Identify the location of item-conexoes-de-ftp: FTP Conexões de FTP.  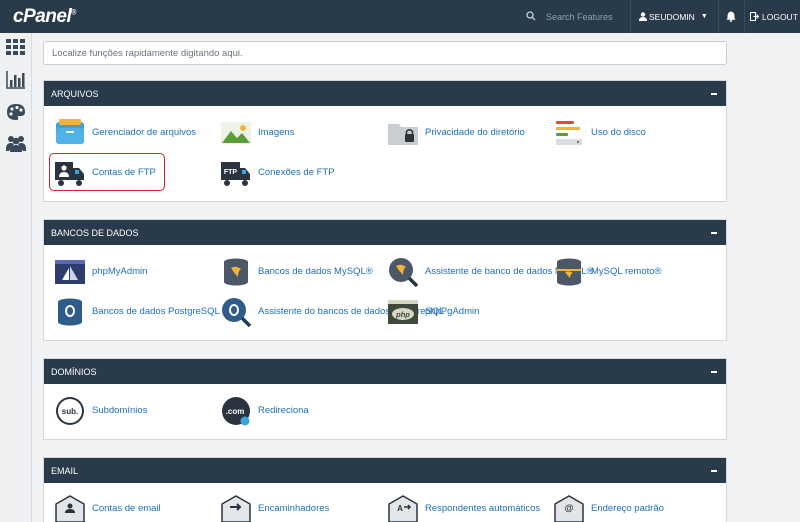
(277, 173).